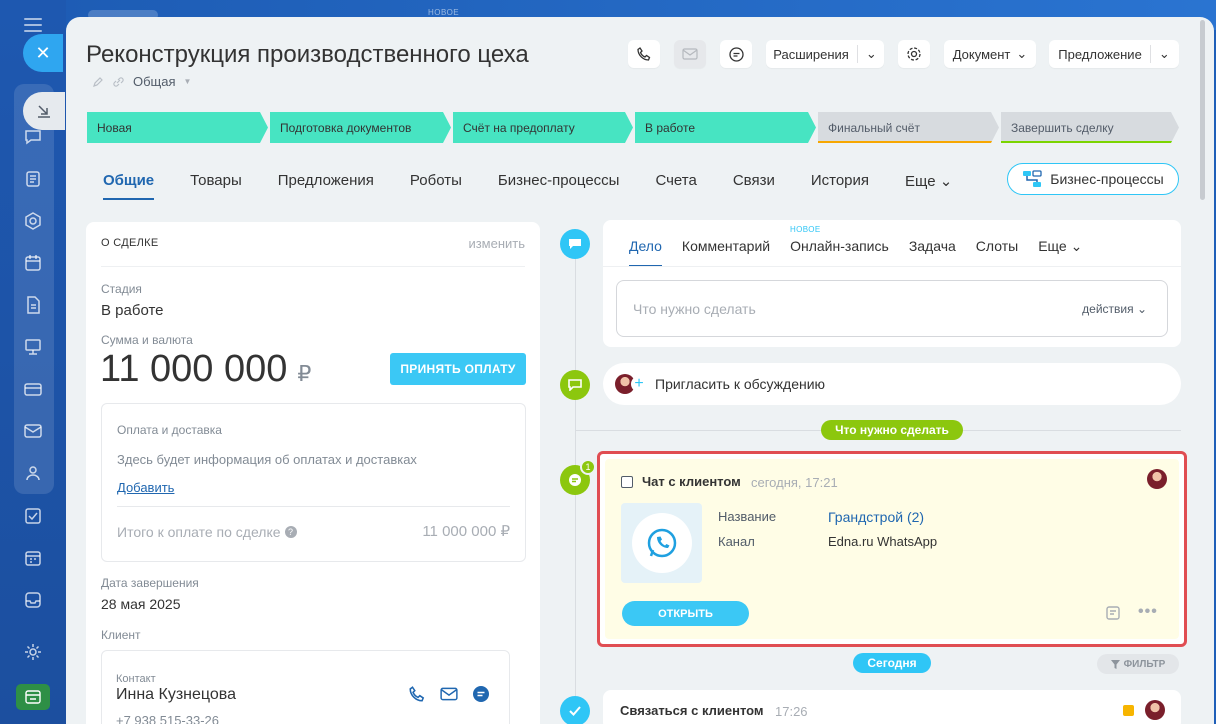 The height and width of the screenshot is (724, 1216). Describe the element at coordinates (840, 186) in the screenshot. I see `tab-history: История` at that location.